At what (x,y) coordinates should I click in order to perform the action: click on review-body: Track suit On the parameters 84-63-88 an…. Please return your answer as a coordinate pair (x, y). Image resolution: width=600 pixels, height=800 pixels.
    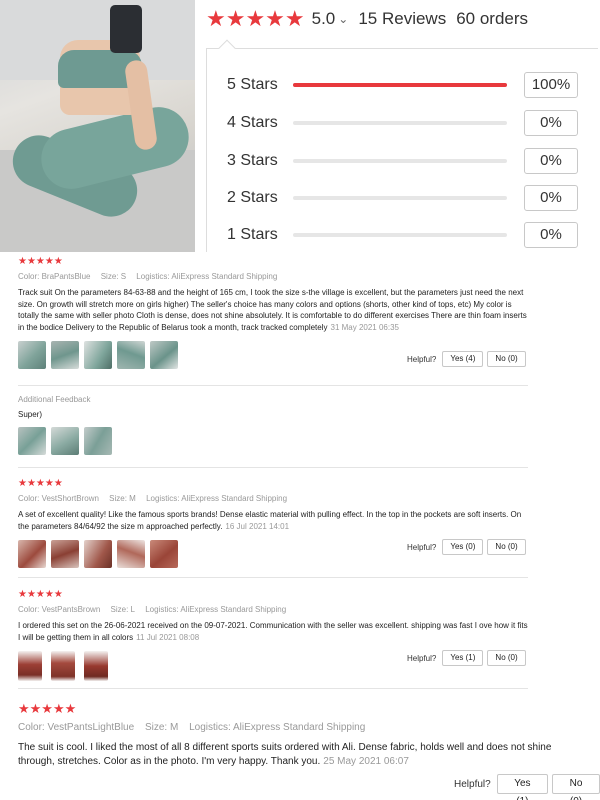
    Looking at the image, I should click on (272, 310).